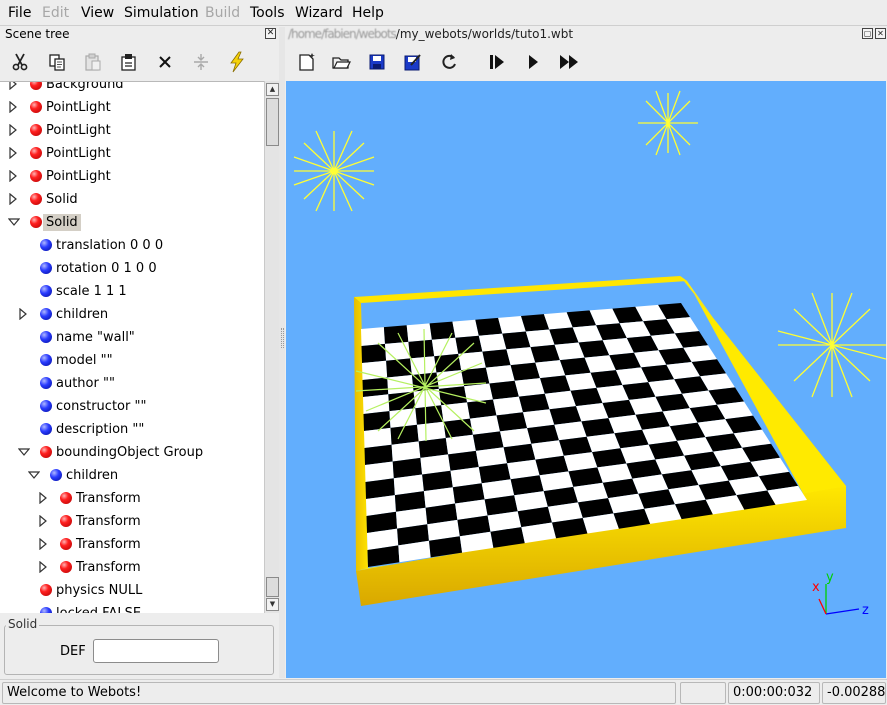 This screenshot has height=705, width=887. I want to click on tree-node-label: physics NULL, so click(99, 590).